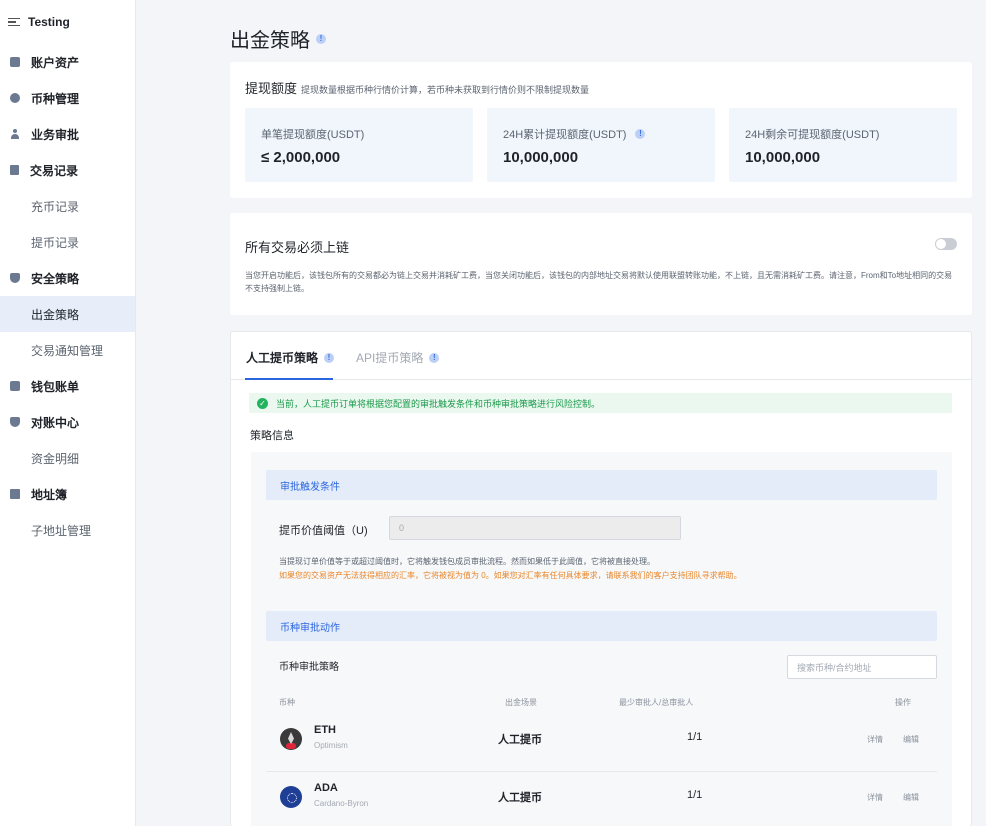 This screenshot has height=826, width=986. What do you see at coordinates (521, 702) in the screenshot?
I see `column-header: 出金场景` at bounding box center [521, 702].